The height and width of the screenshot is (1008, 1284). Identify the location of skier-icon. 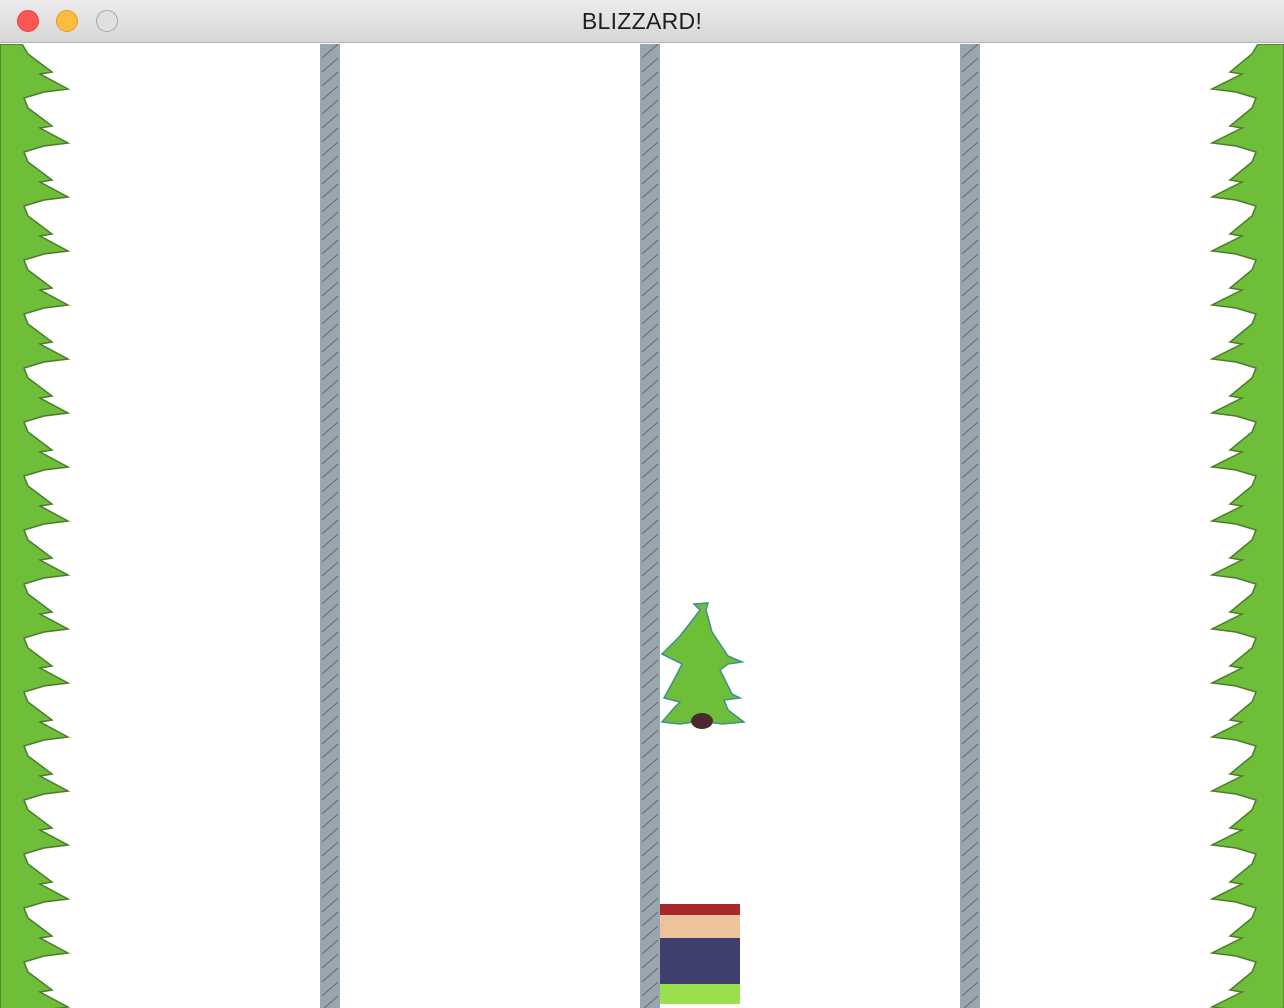
(700, 954).